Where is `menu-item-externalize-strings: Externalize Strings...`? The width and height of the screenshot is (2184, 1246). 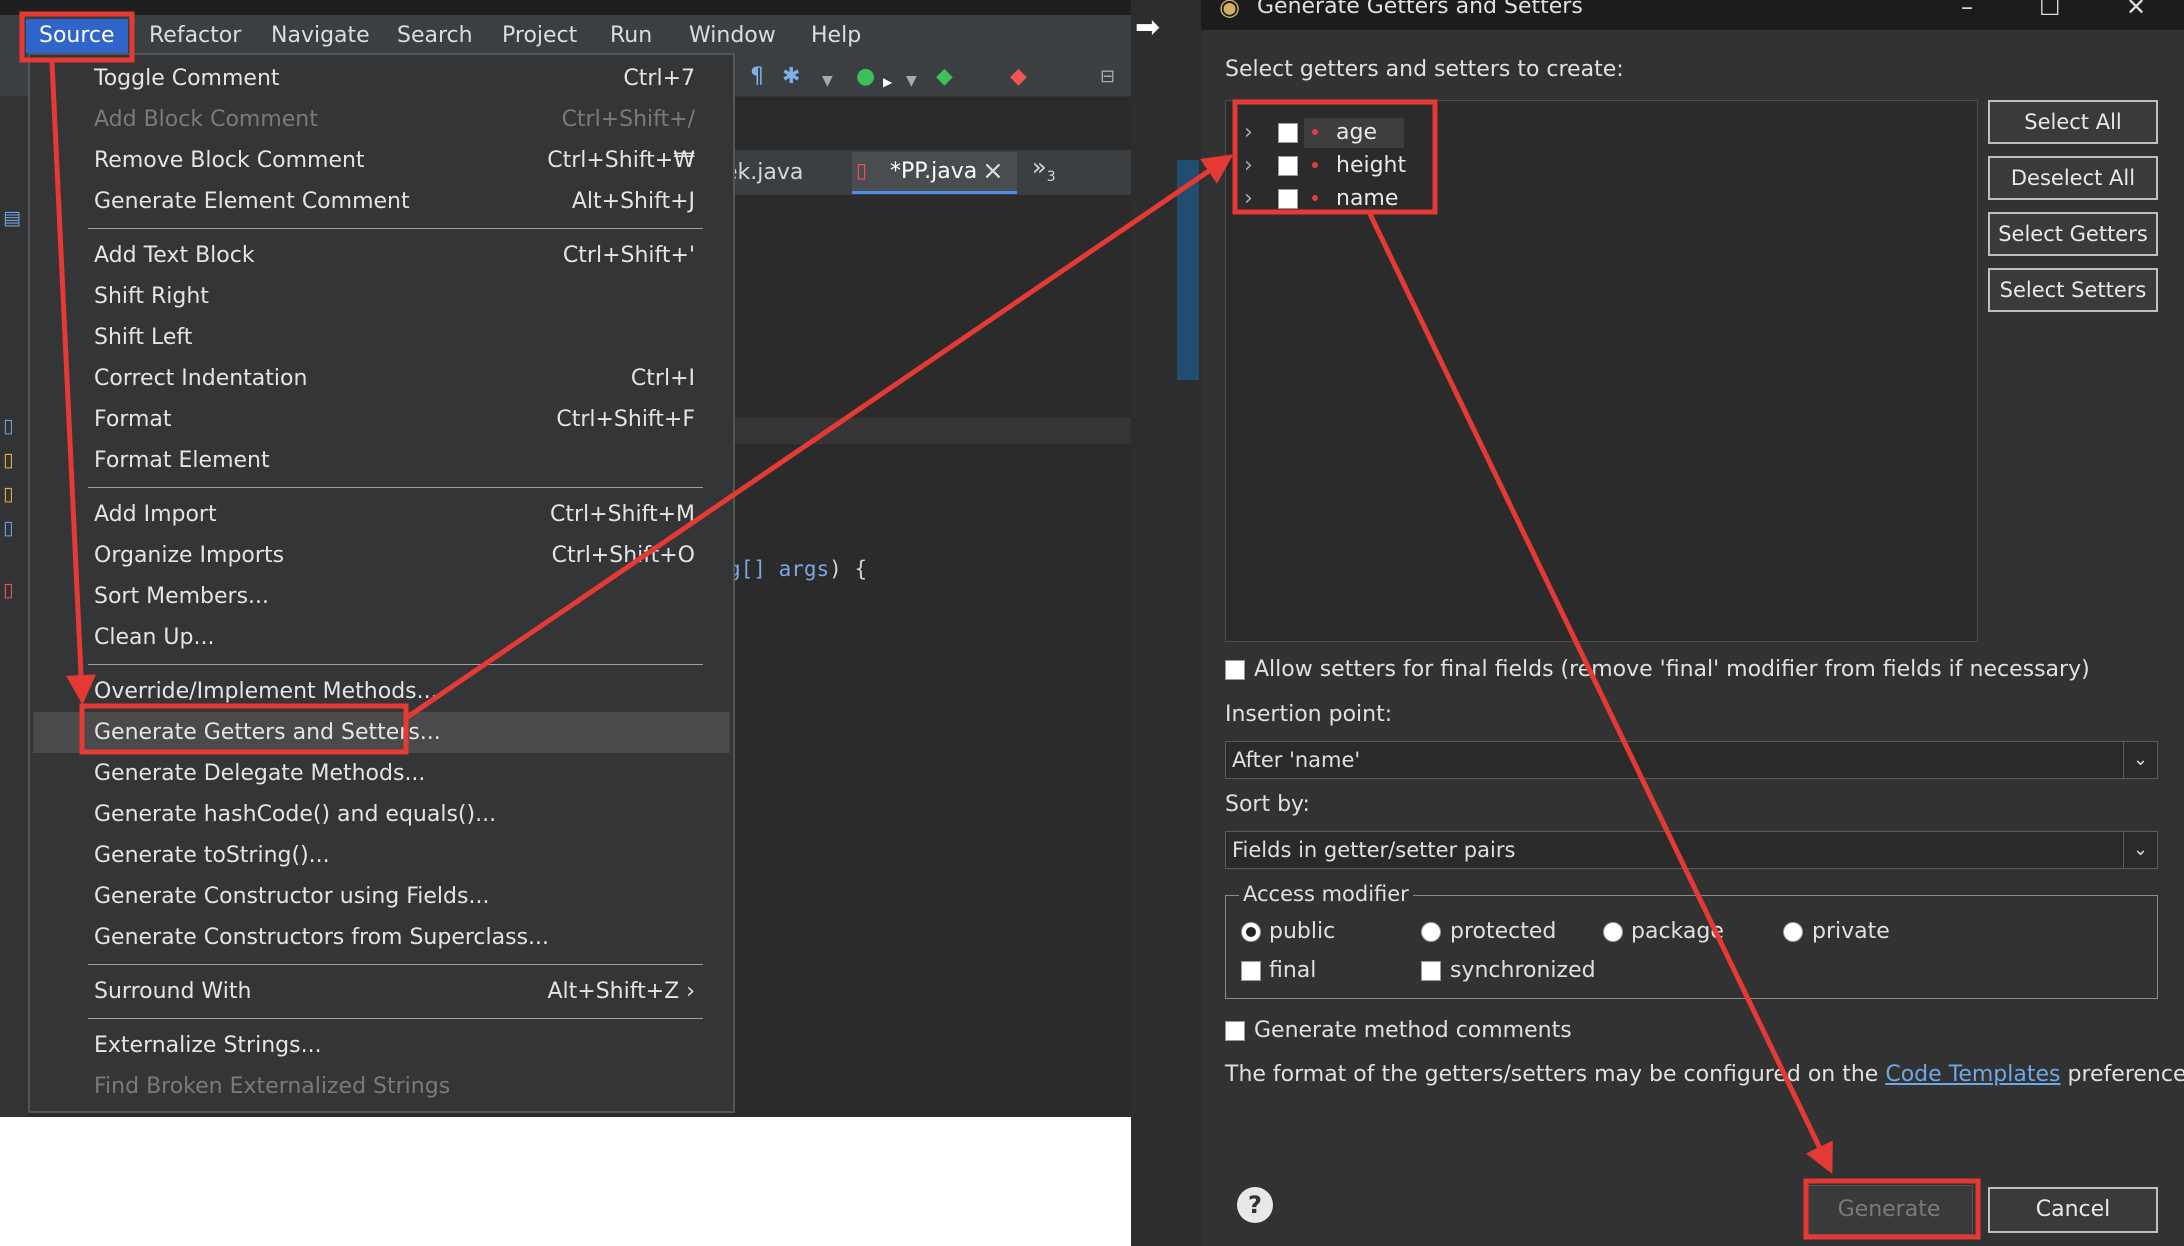 menu-item-externalize-strings: Externalize Strings... is located at coordinates (381, 1045).